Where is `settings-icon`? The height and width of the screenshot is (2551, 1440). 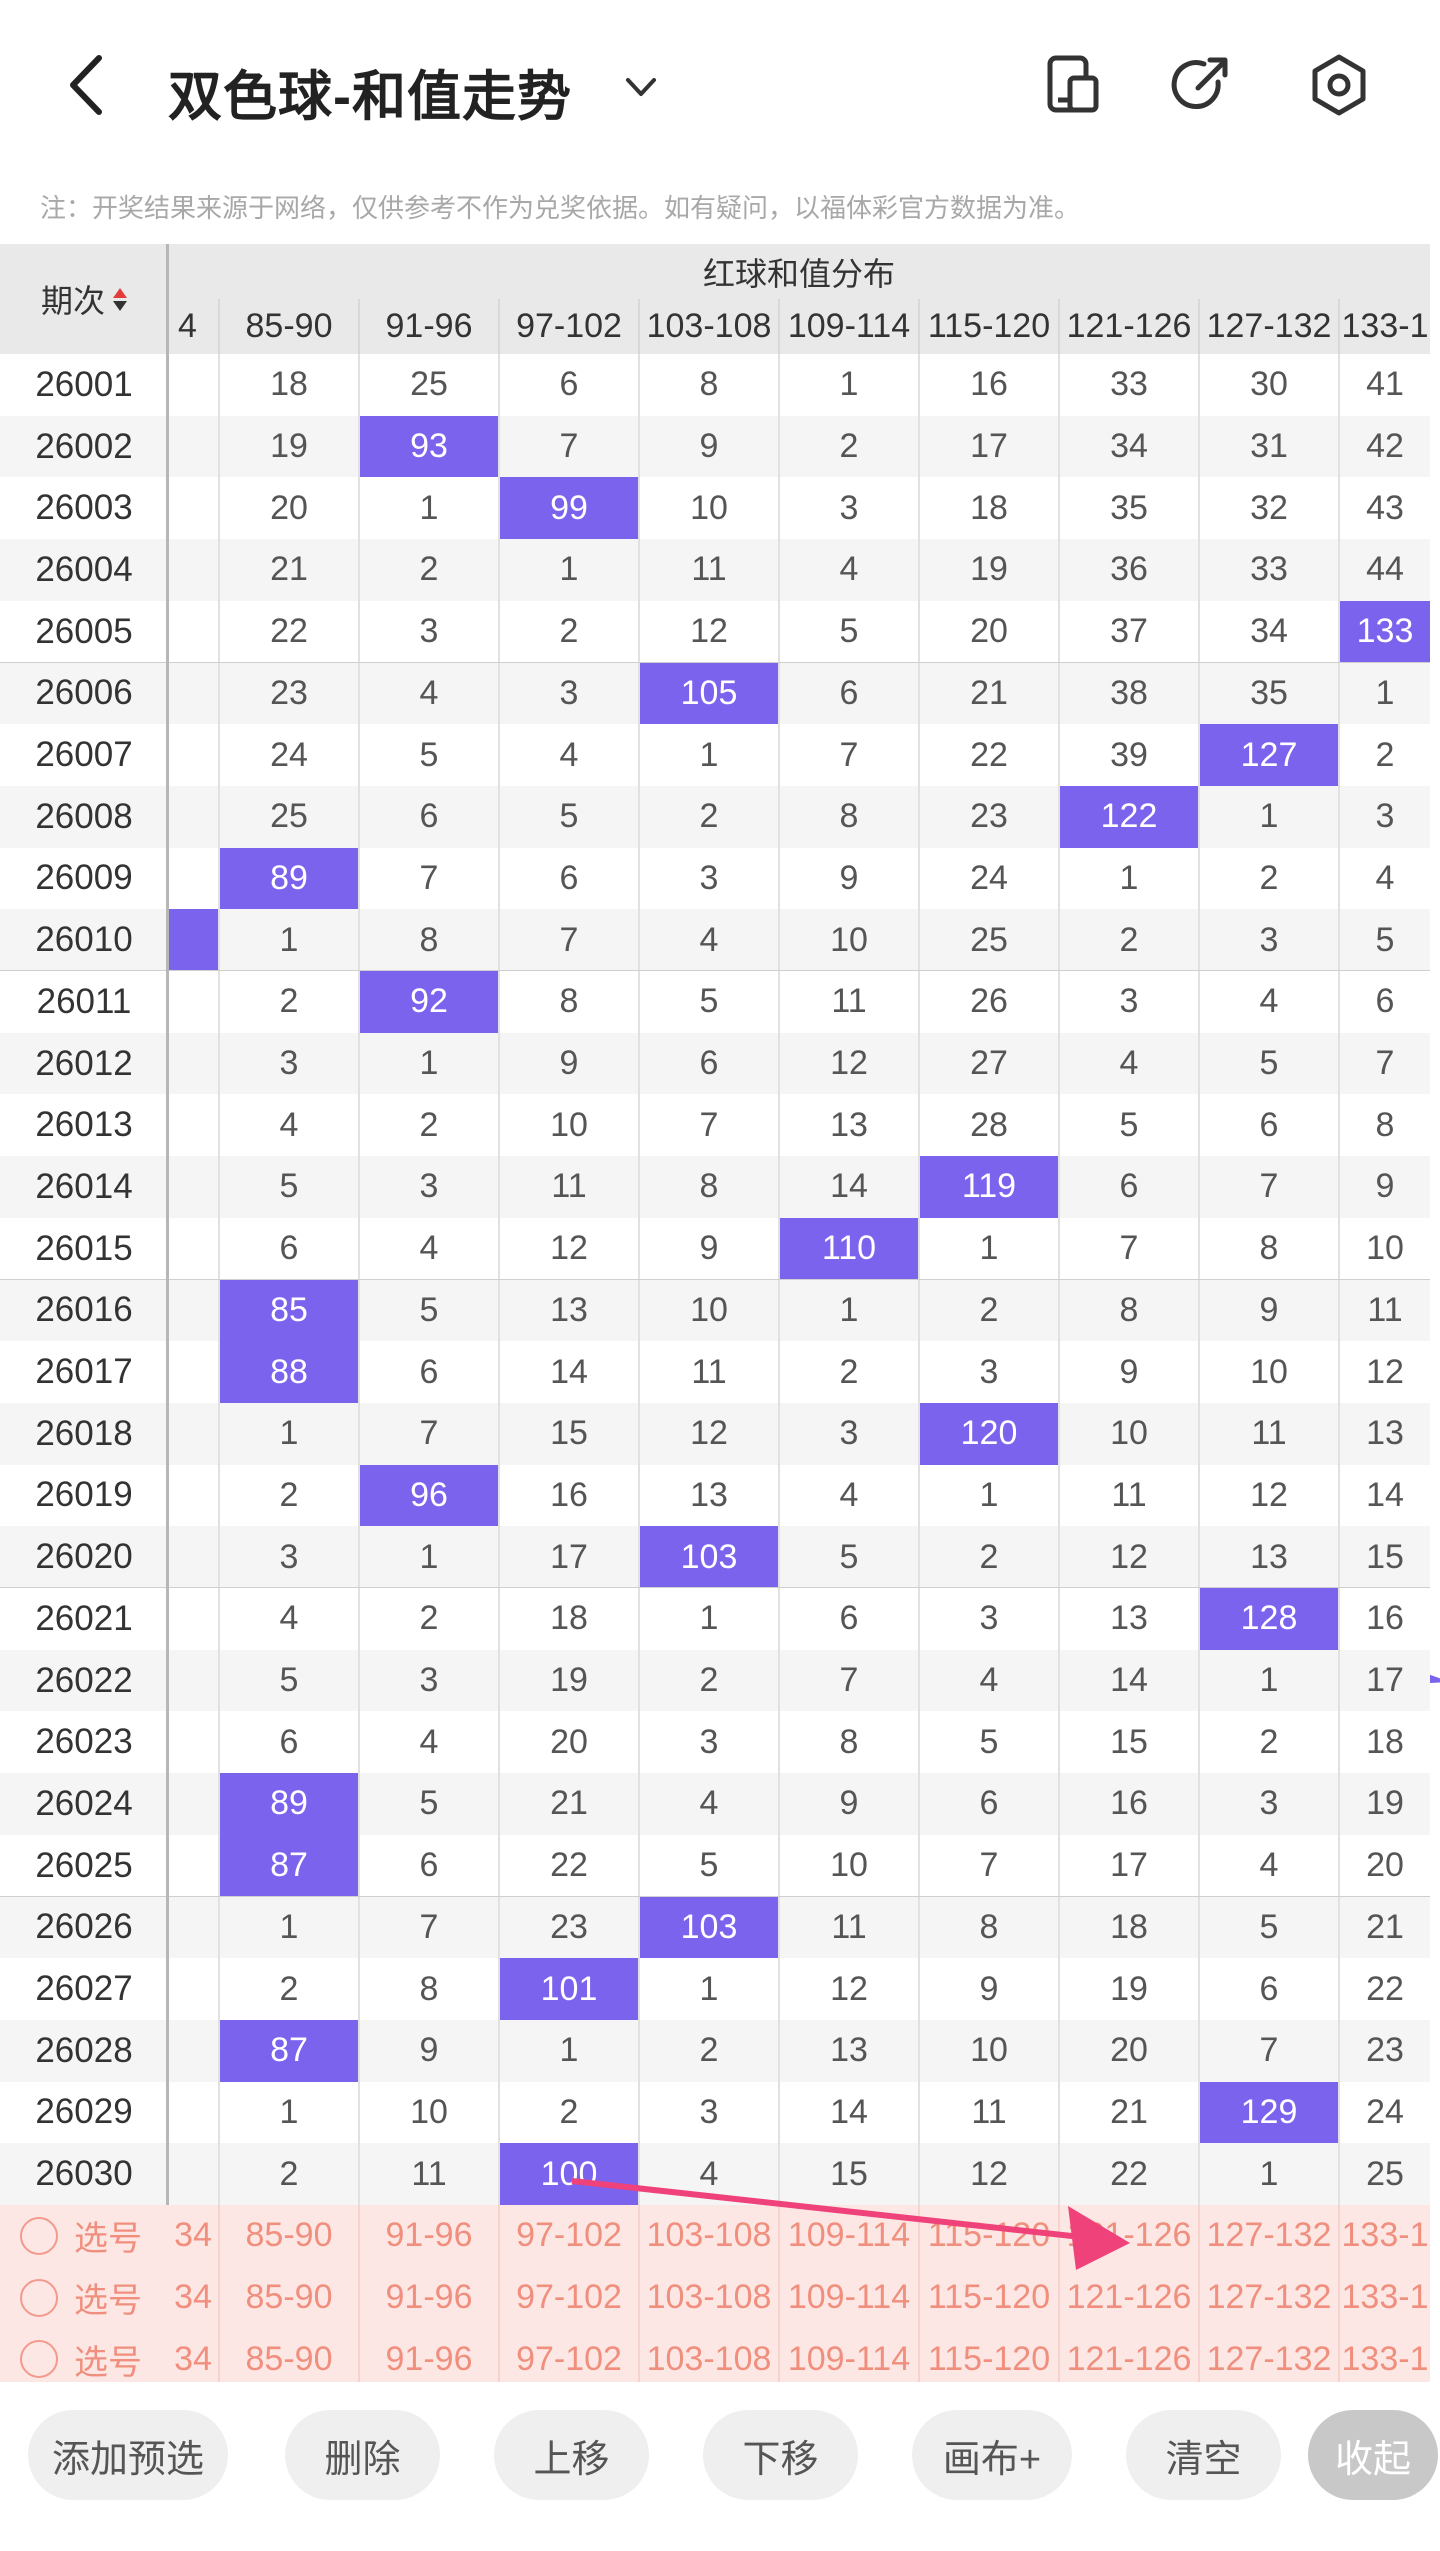
settings-icon is located at coordinates (1339, 85).